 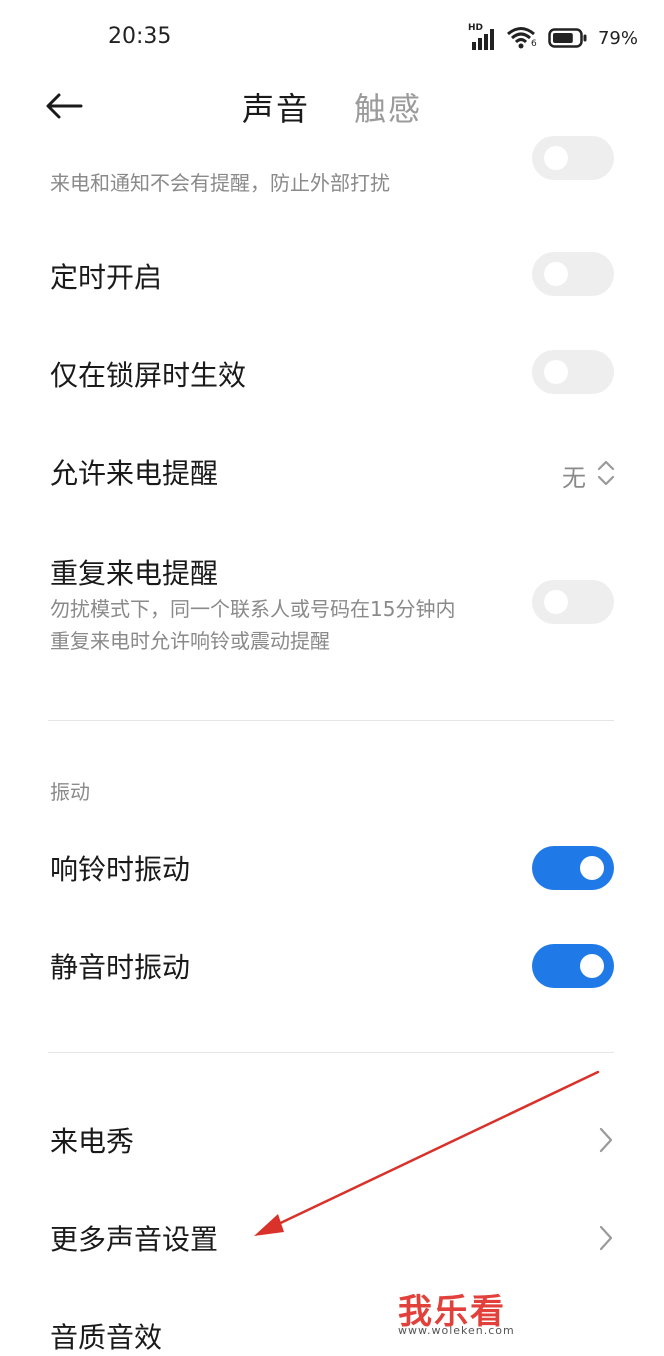 What do you see at coordinates (573, 602) in the screenshot?
I see `repeat-calls-toggle` at bounding box center [573, 602].